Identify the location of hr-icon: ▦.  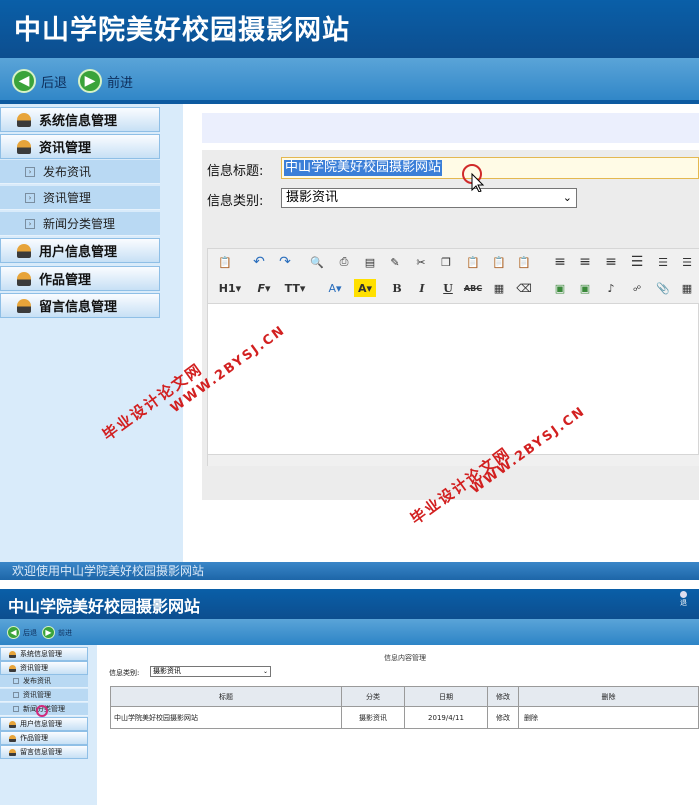
(499, 288).